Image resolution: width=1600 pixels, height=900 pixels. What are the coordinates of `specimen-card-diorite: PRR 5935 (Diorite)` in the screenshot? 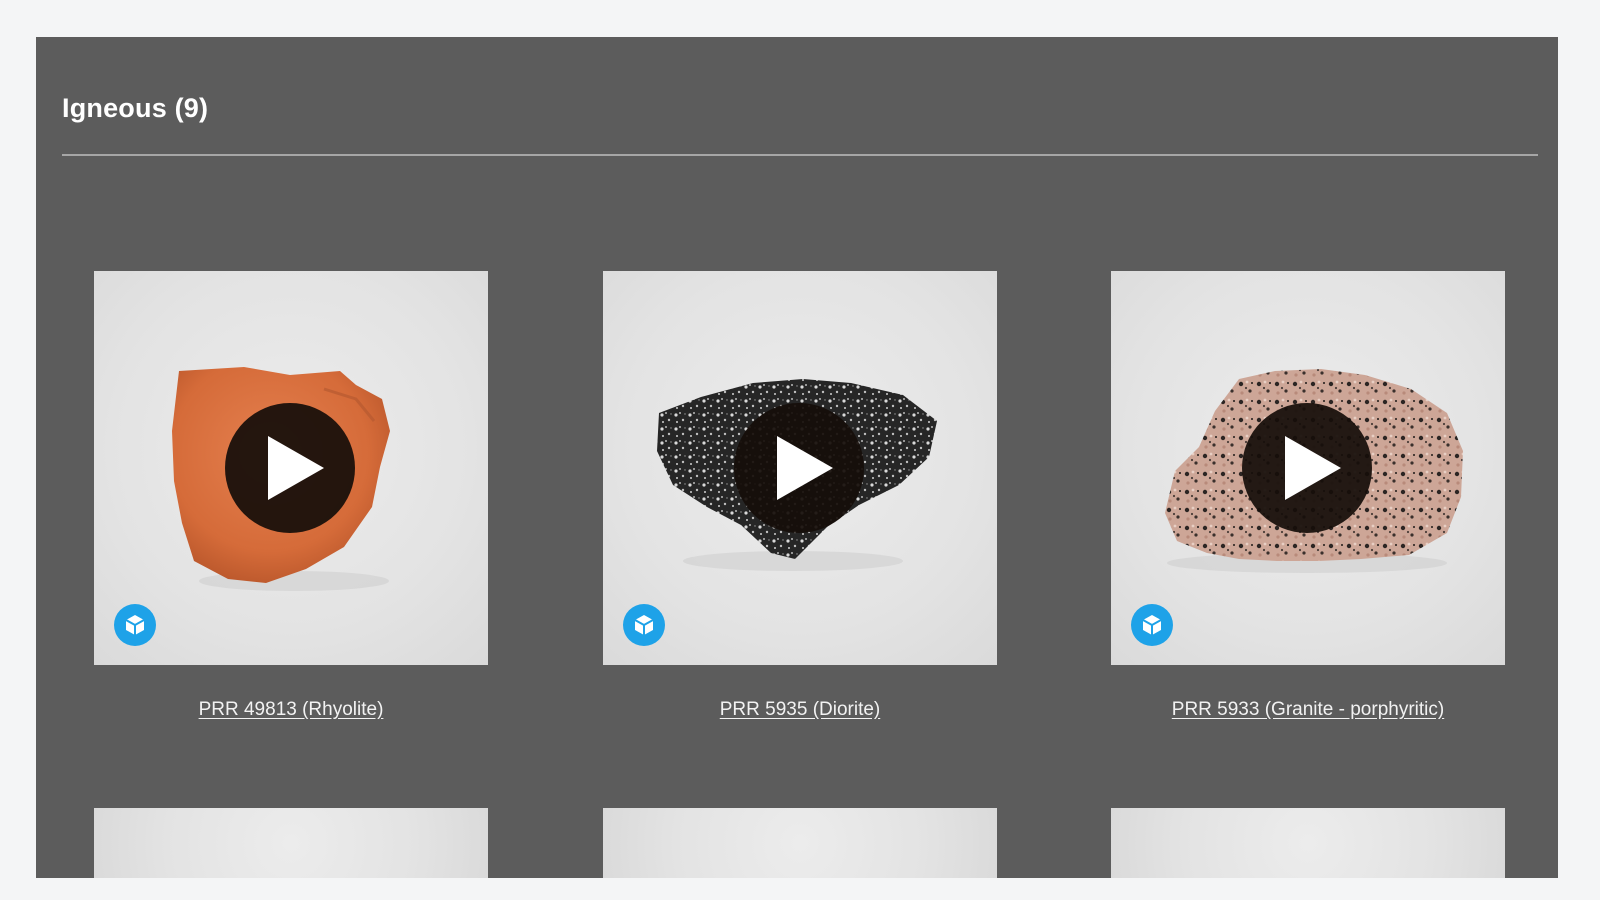 It's located at (800, 496).